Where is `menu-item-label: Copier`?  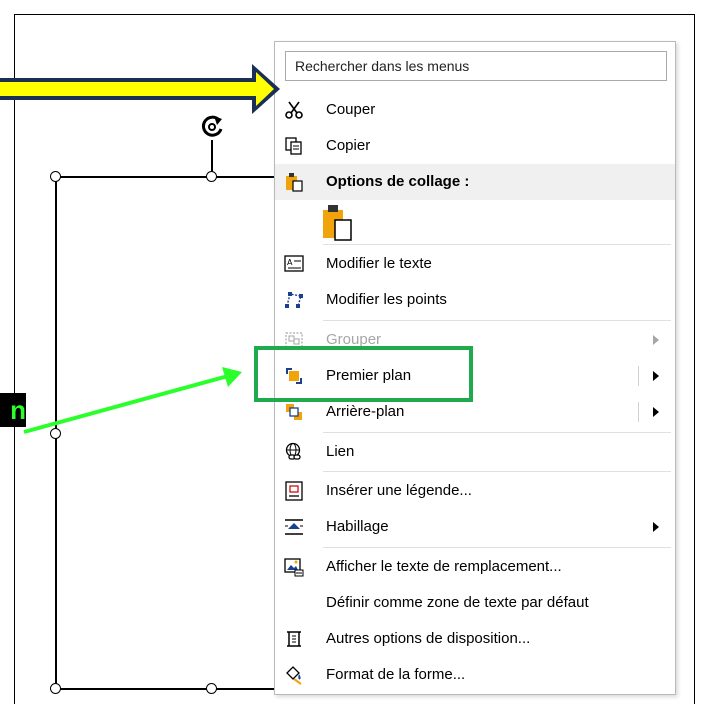
menu-item-label: Copier is located at coordinates (348, 145).